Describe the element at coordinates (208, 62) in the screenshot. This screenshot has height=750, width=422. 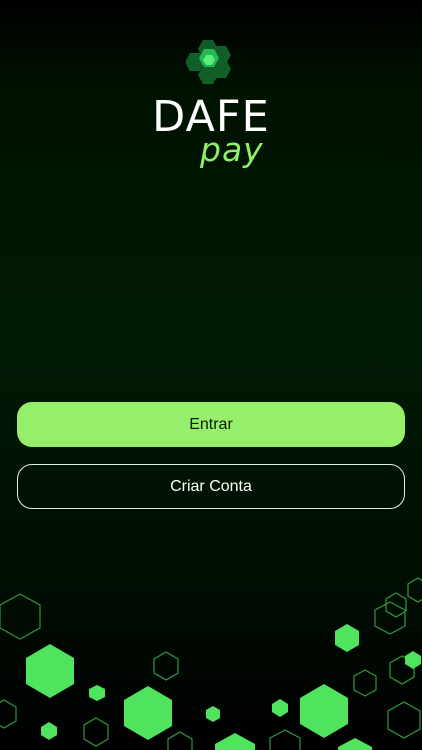
I see `hexagon-cluster-icon` at that location.